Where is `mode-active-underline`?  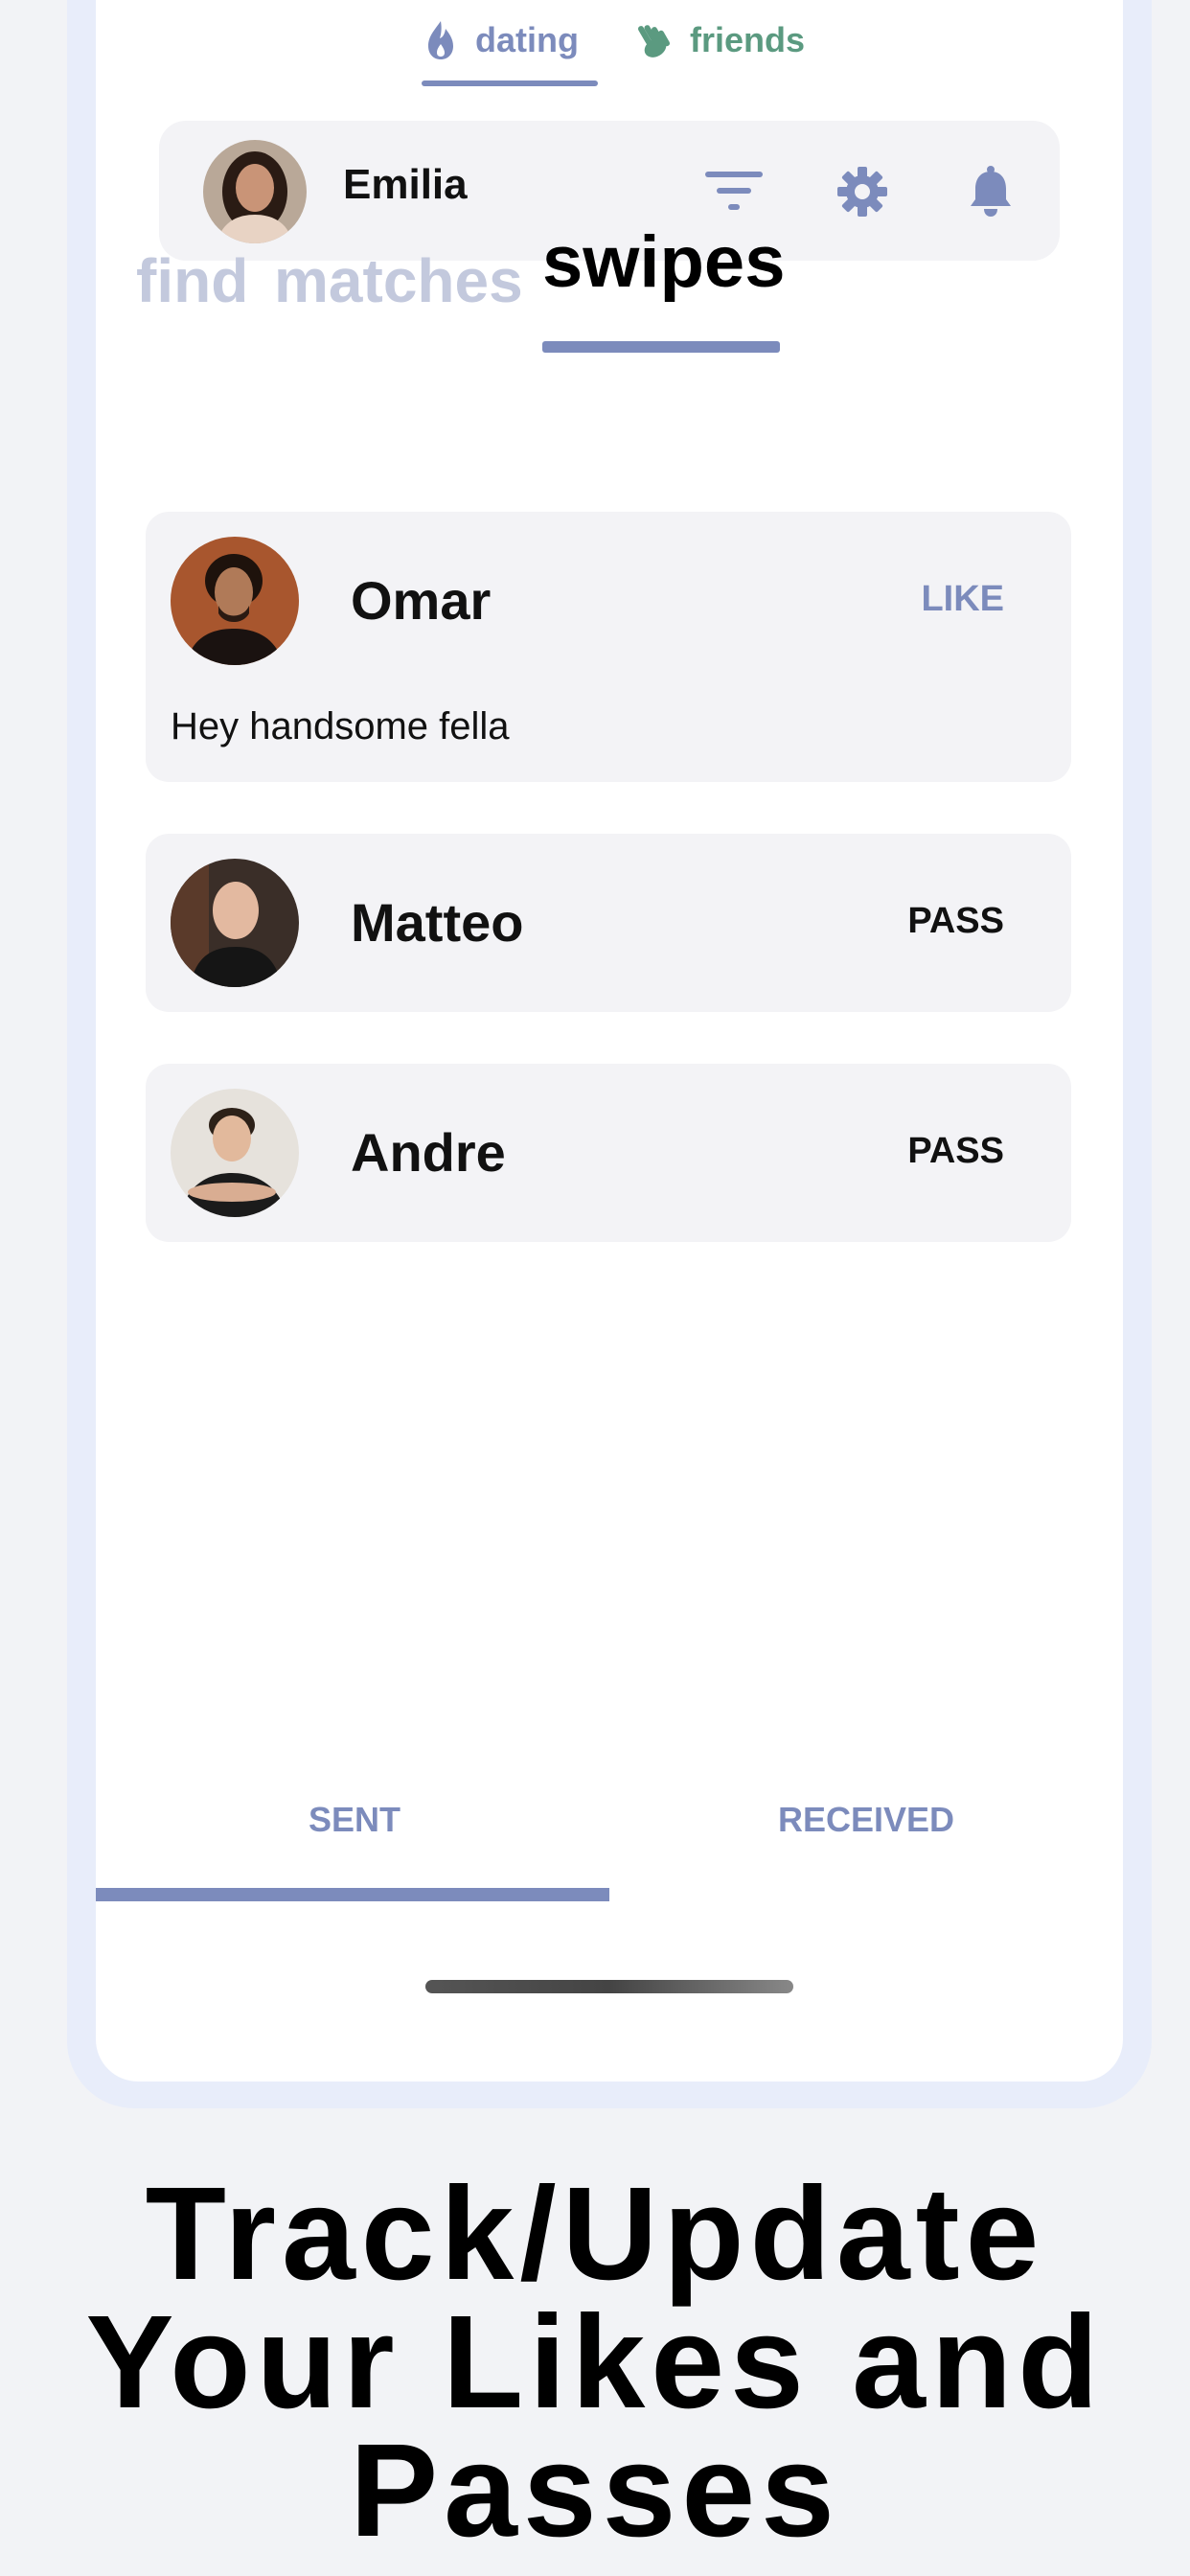
mode-active-underline is located at coordinates (510, 83).